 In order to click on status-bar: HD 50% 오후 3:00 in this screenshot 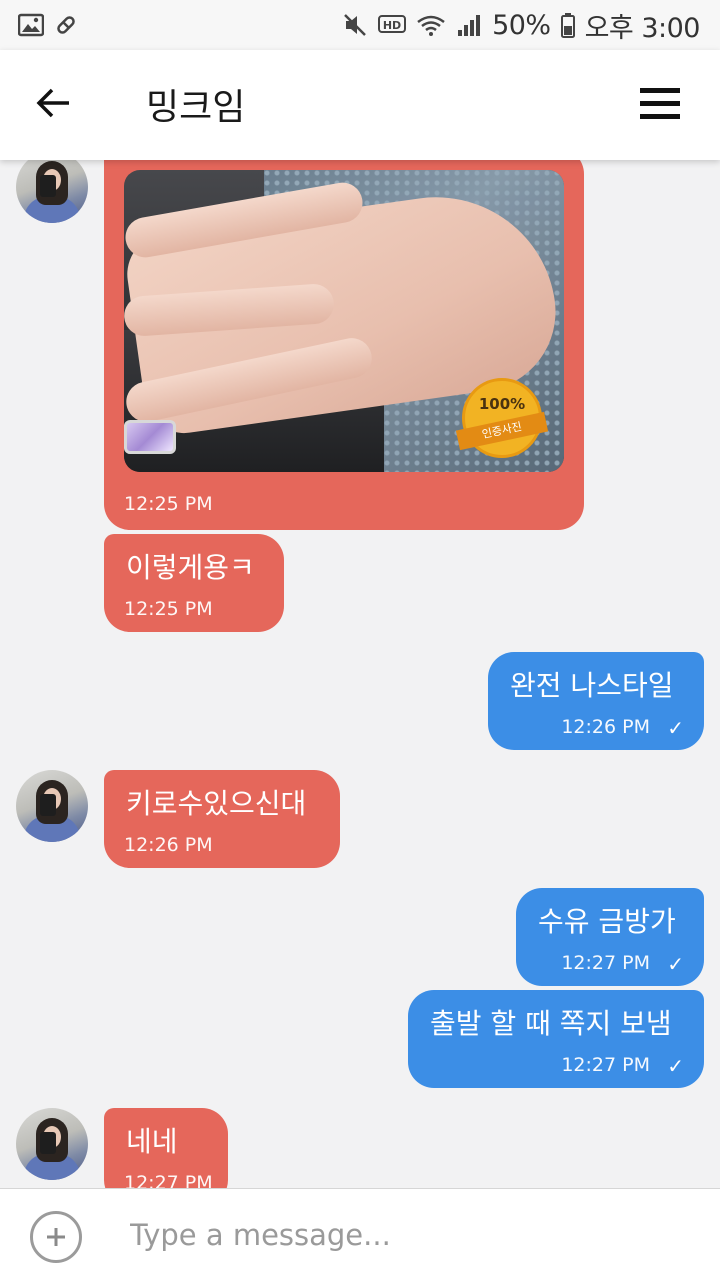, I will do `click(360, 25)`.